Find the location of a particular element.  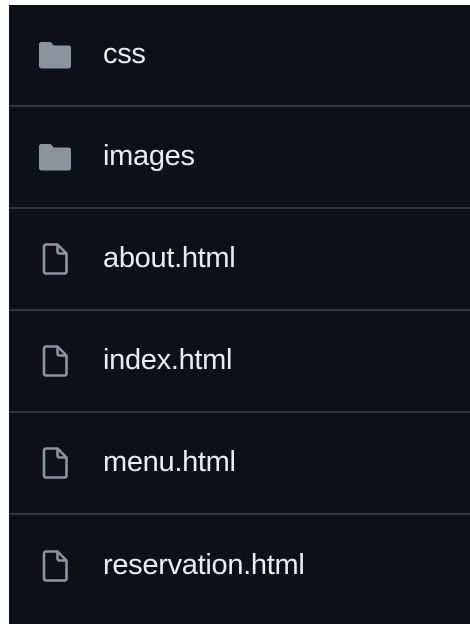

file-name: images is located at coordinates (149, 156).